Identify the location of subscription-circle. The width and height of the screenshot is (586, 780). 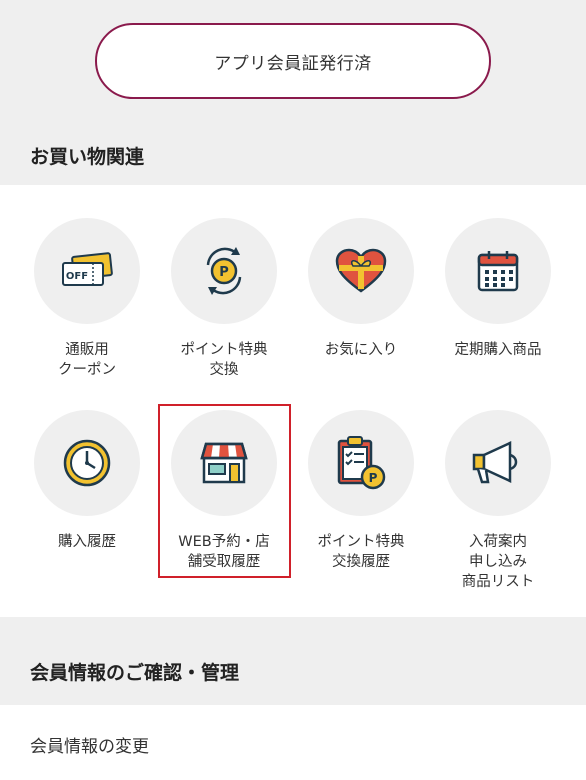
(498, 271).